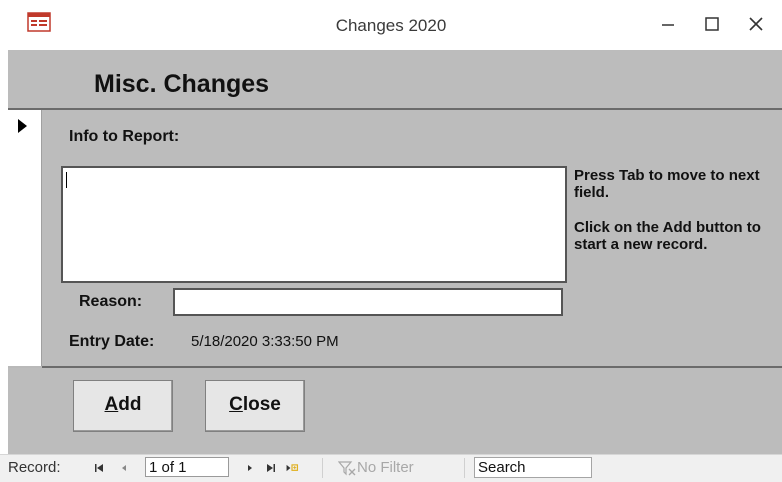  I want to click on info-label: Info to Report:, so click(124, 136).